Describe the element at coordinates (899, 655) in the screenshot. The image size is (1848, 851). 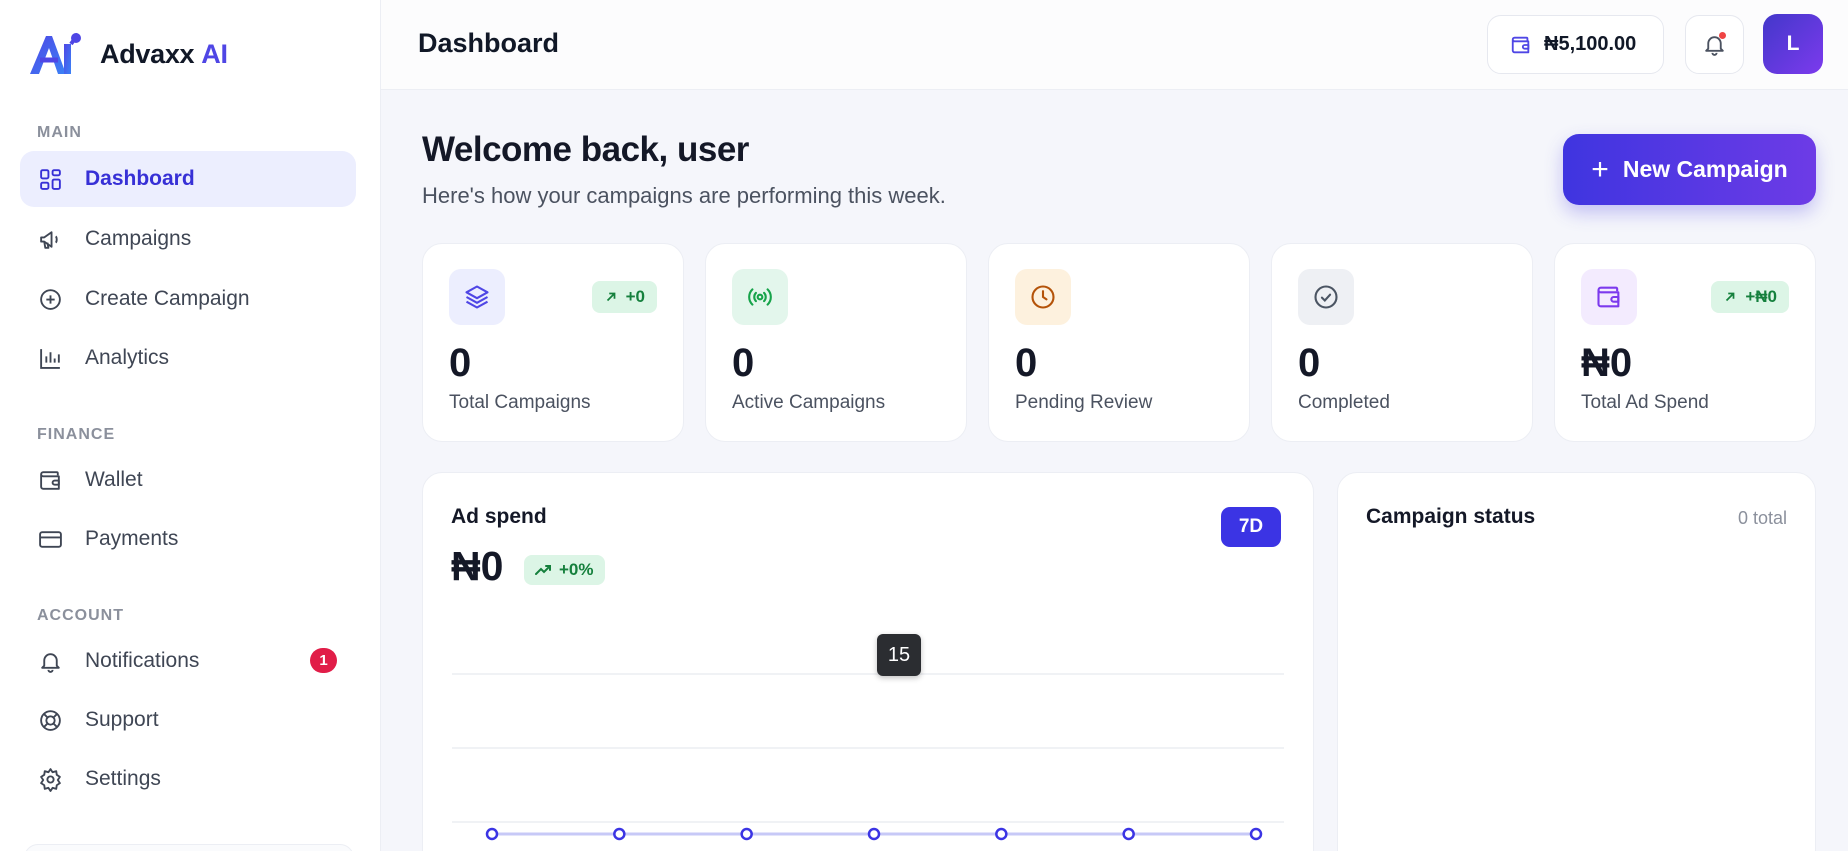
I see `chart-tooltip: 15` at that location.